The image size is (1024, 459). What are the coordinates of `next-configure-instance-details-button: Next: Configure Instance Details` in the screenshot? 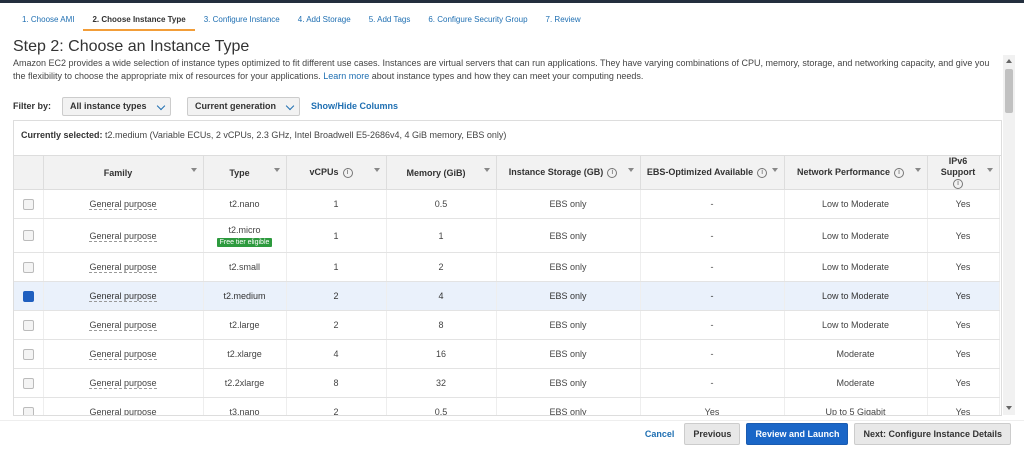 It's located at (932, 434).